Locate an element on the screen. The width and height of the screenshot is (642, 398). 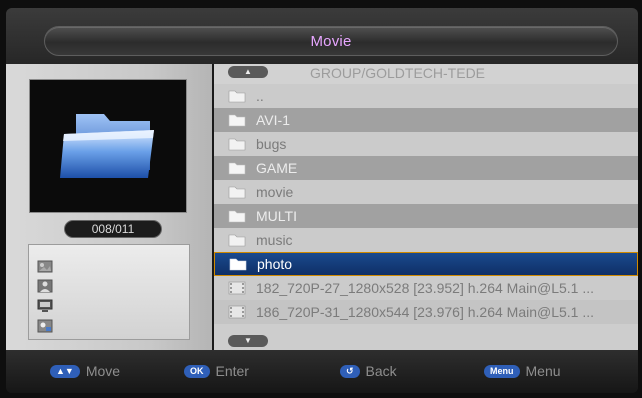
title-pill: Movie is located at coordinates (331, 41).